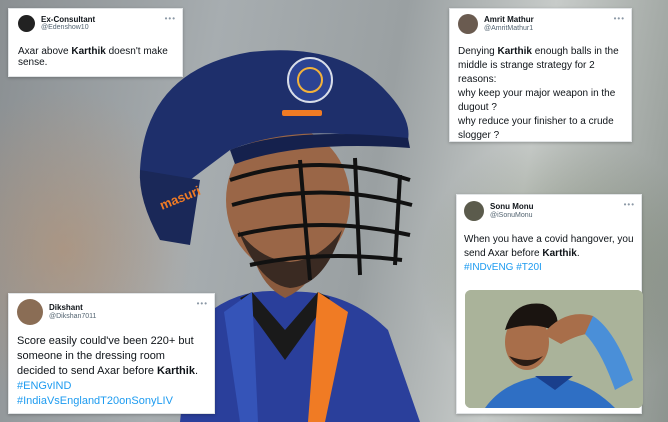 This screenshot has width=668, height=422. What do you see at coordinates (549, 239) in the screenshot?
I see `tweet-line: When you have a covid hangover, you` at bounding box center [549, 239].